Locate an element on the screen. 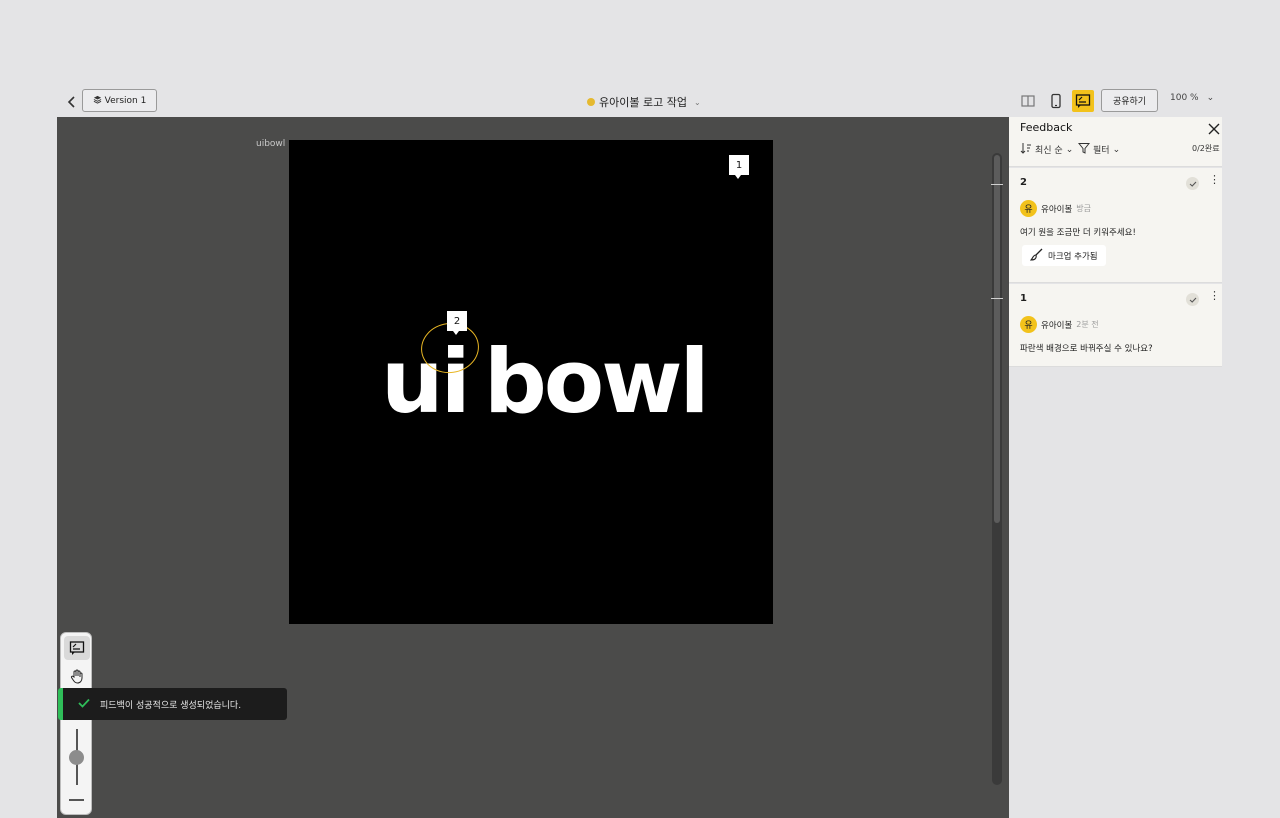 This screenshot has width=1280, height=818. sort-label: 최신 순 is located at coordinates (1049, 151).